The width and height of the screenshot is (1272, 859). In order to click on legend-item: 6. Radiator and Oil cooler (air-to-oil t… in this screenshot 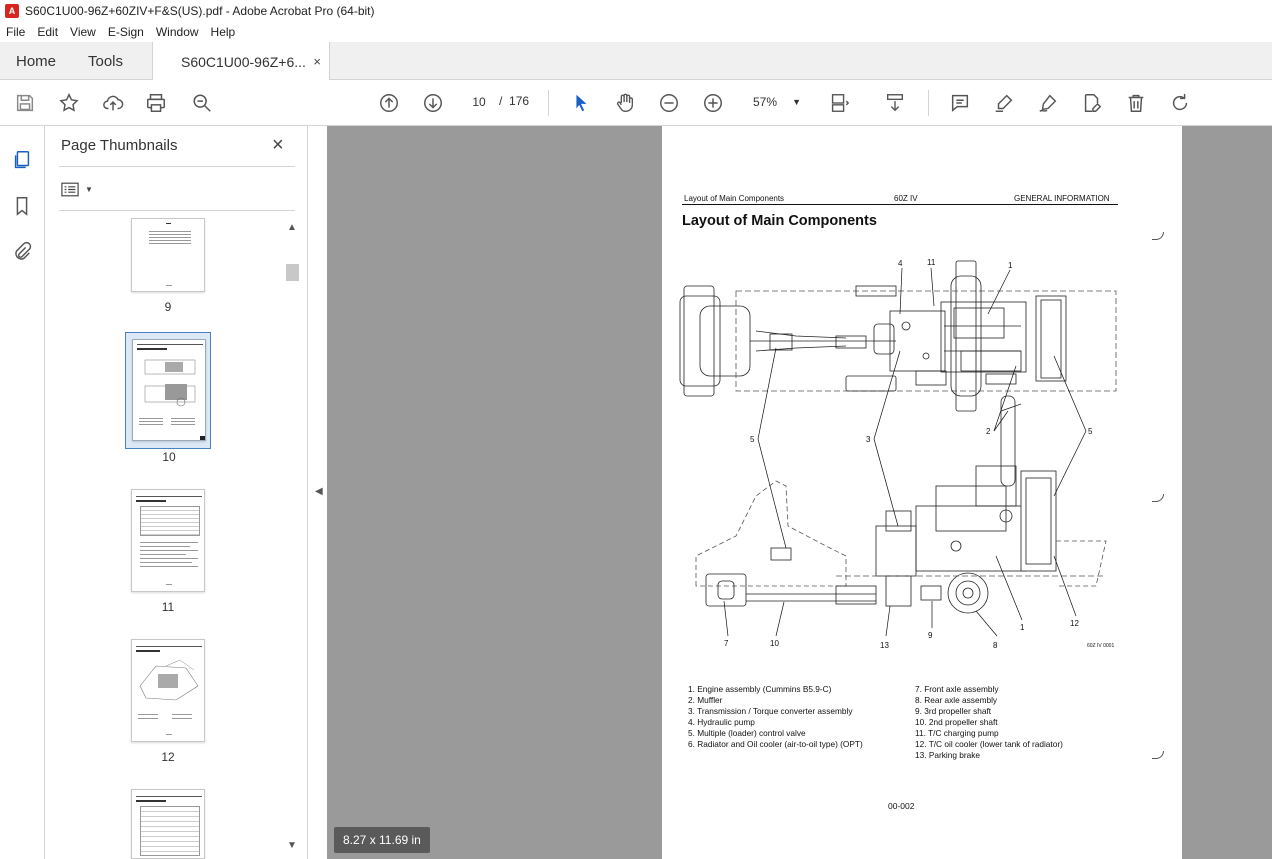, I will do `click(775, 744)`.